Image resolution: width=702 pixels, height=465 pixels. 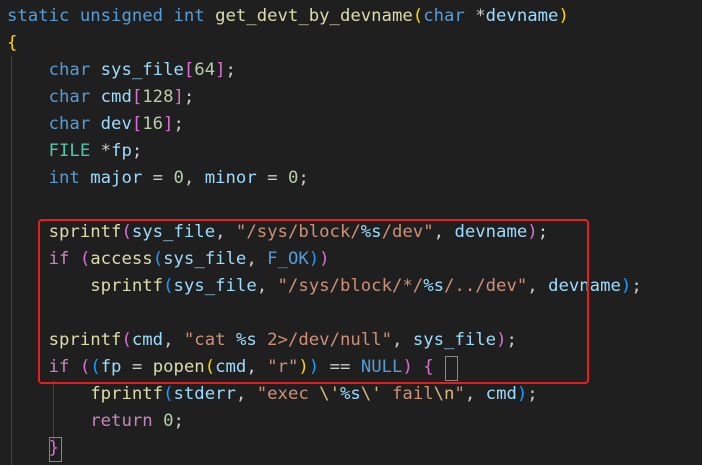 I want to click on code-token: FILE, so click(x=74, y=151).